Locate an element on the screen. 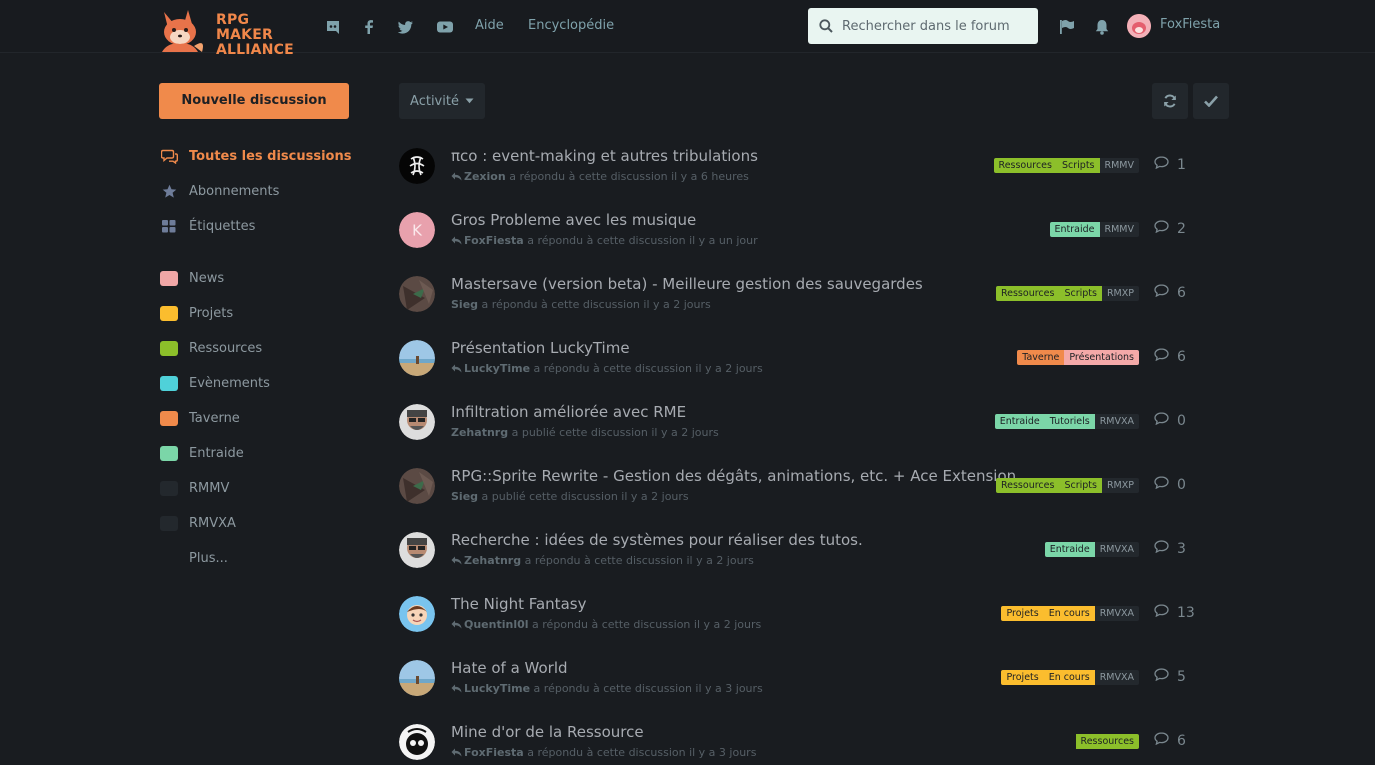 This screenshot has width=1375, height=765. sidebar-tag-entraide: Entraide is located at coordinates (201, 453).